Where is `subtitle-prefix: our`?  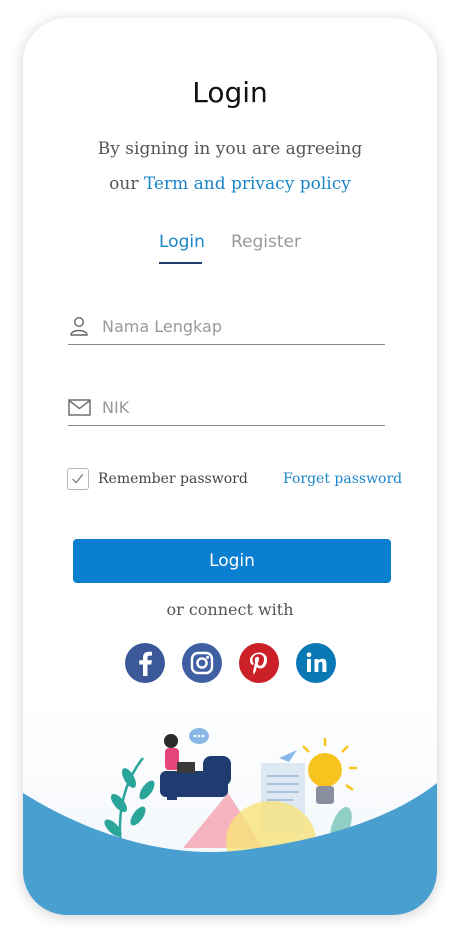
subtitle-prefix: our is located at coordinates (124, 184).